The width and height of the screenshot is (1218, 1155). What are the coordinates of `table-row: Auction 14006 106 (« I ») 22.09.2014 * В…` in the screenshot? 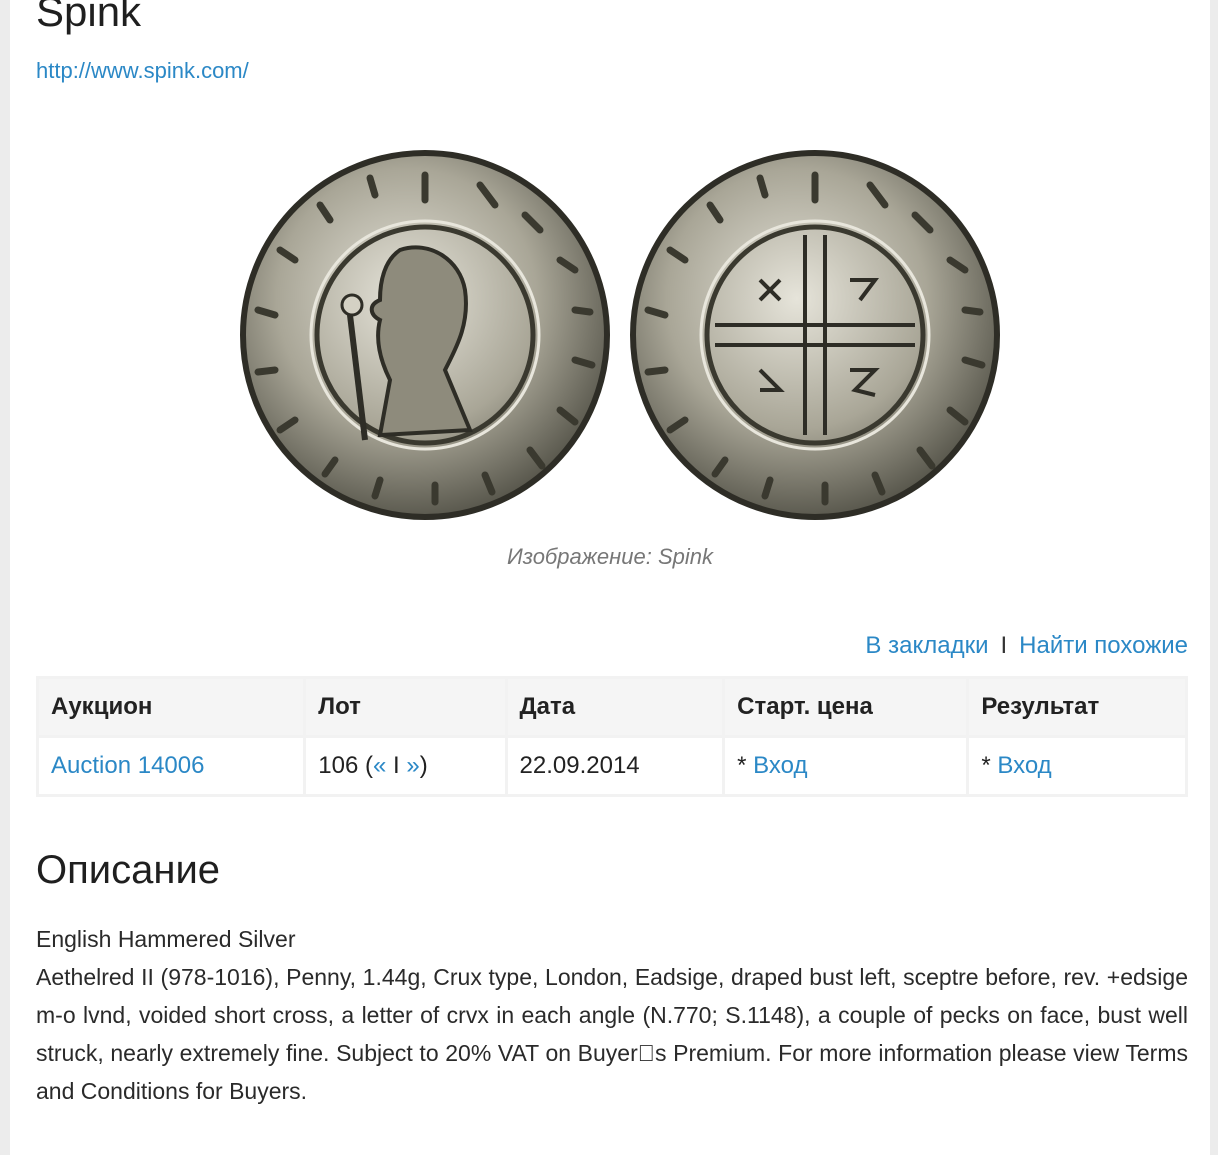 It's located at (611, 766).